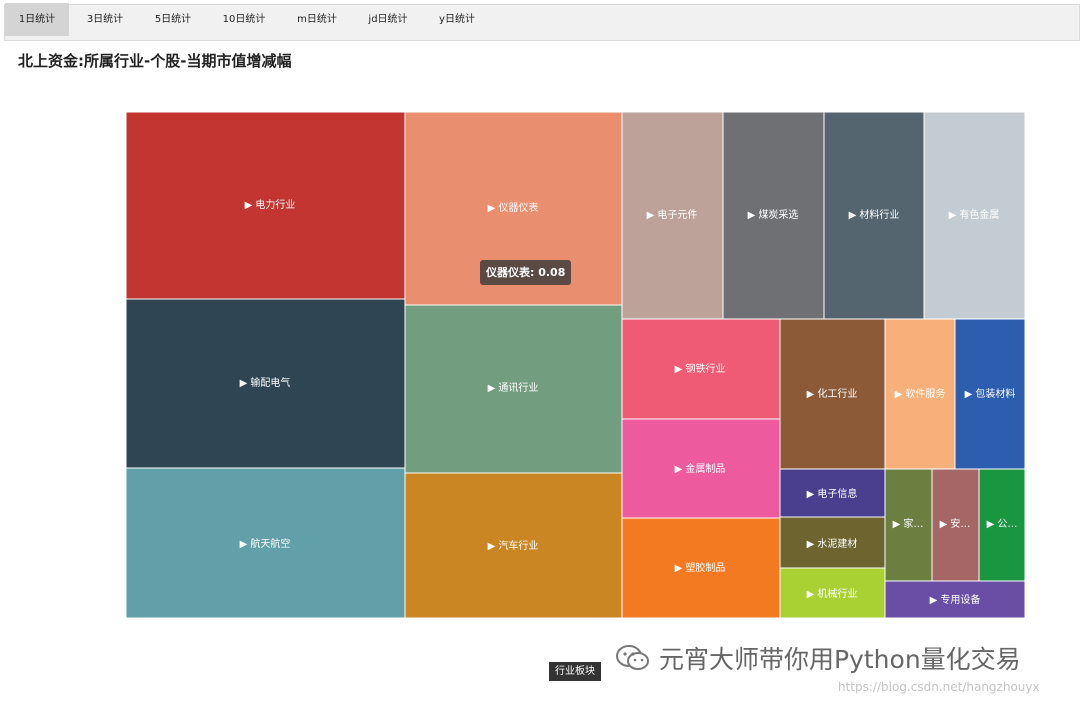 This screenshot has height=707, width=1080. I want to click on watermark-text: 元宵大师带你用Python量化交易, so click(840, 659).